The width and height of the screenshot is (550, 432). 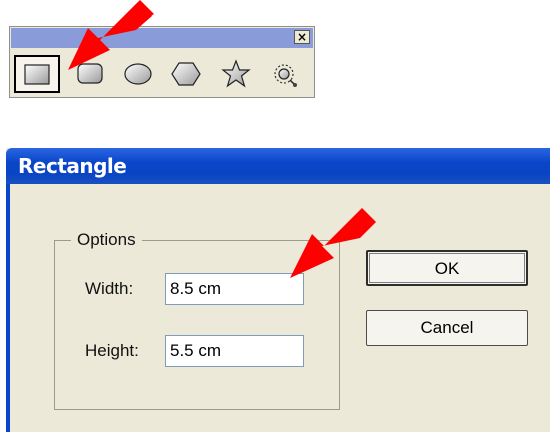 I want to click on hexagon-icon, so click(x=186, y=74).